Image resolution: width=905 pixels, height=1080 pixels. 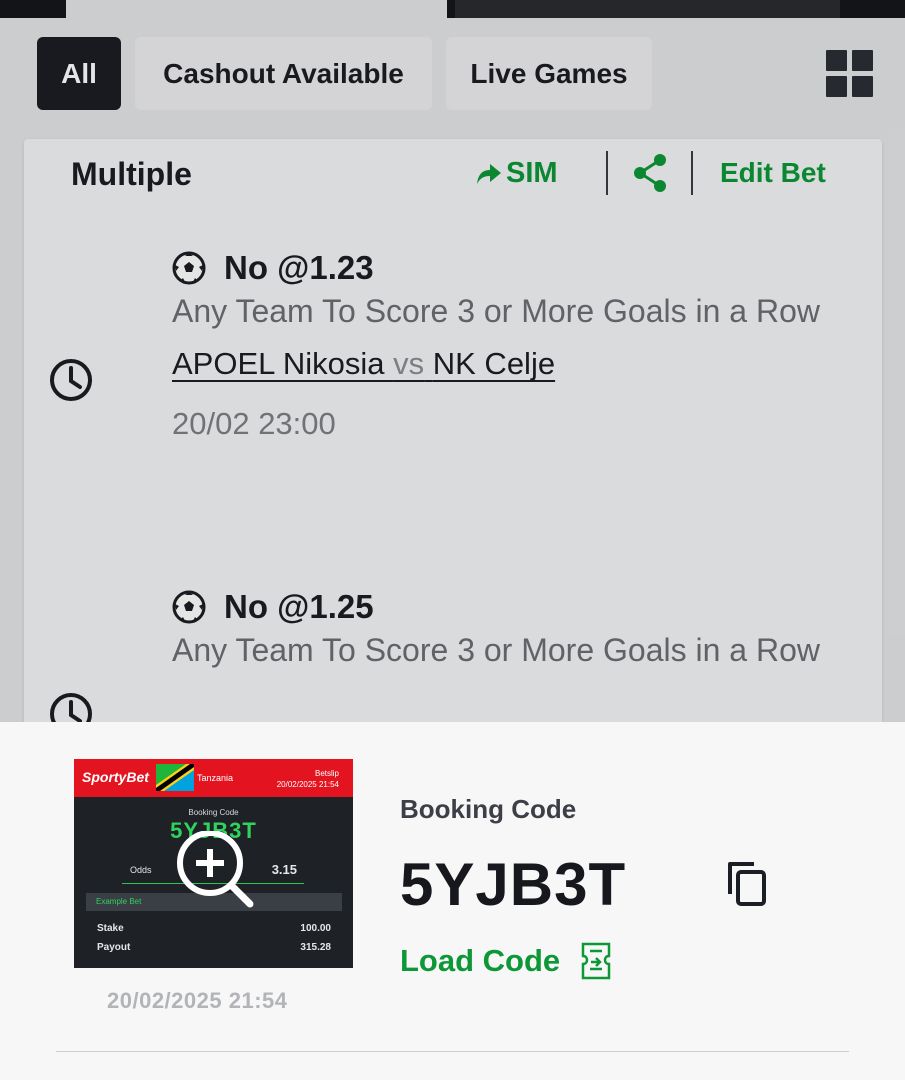 What do you see at coordinates (115, 777) in the screenshot?
I see `brand-logo: SportyBet` at bounding box center [115, 777].